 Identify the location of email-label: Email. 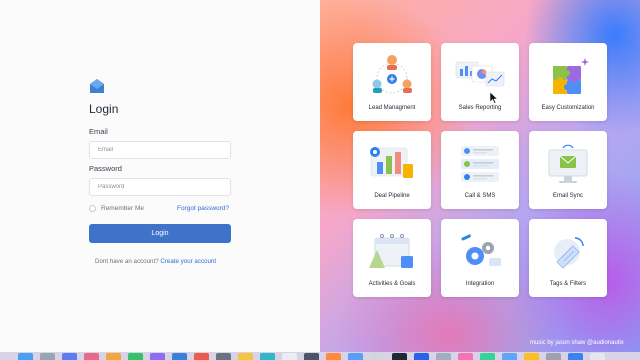
(98, 131).